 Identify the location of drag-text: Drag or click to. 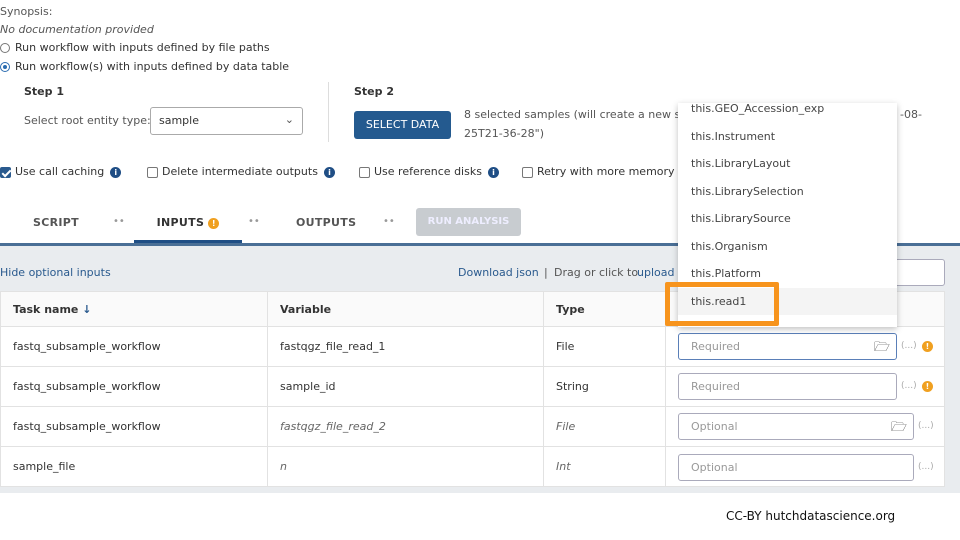
(596, 272).